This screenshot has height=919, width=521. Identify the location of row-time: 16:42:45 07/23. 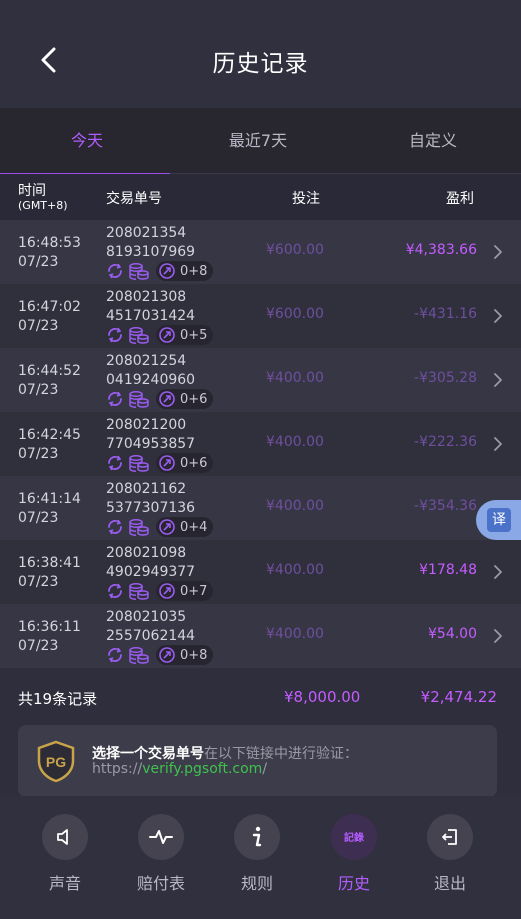
(49, 445).